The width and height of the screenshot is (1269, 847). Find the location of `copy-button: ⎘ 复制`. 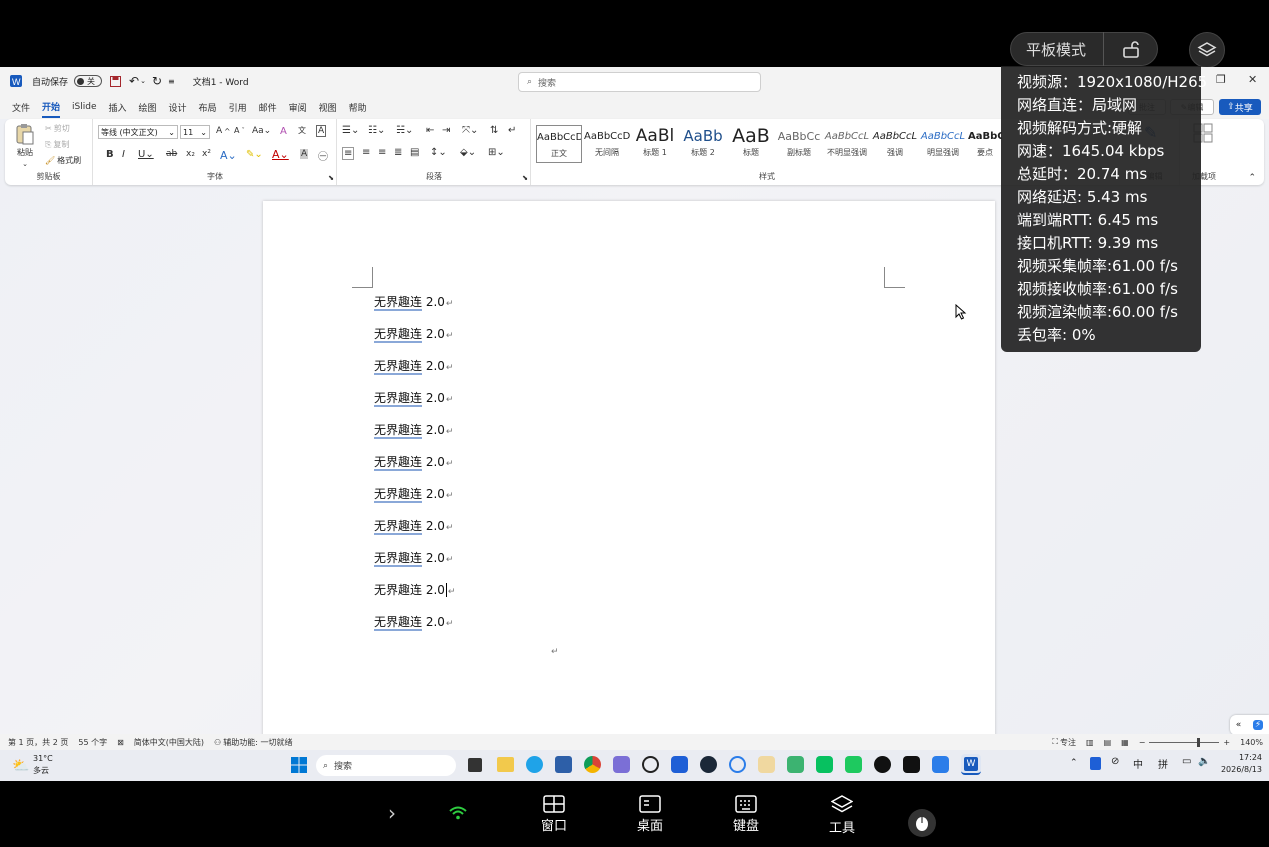

copy-button: ⎘ 复制 is located at coordinates (57, 144).